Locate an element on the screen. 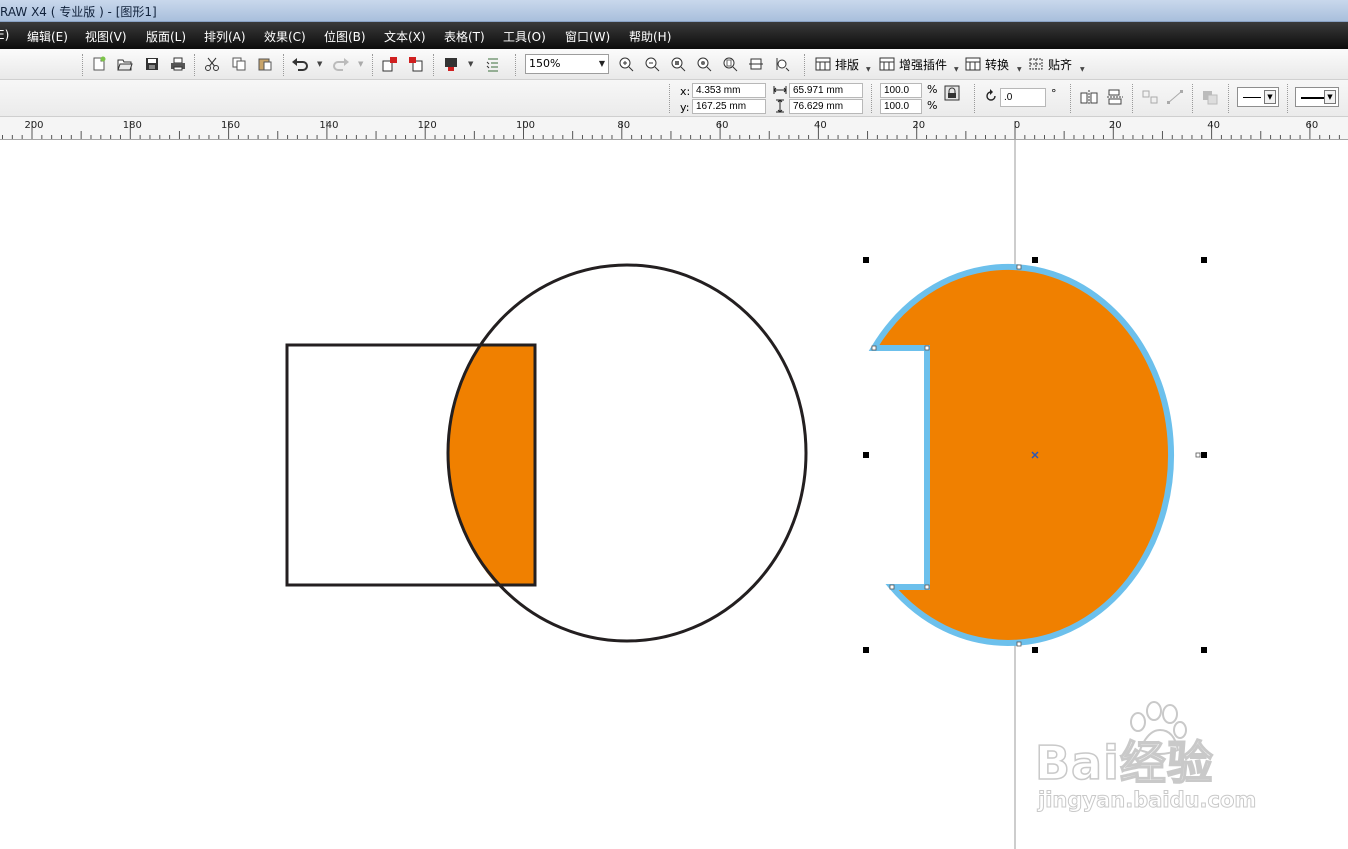 This screenshot has width=1348, height=849. scale-y-field: 100.0 is located at coordinates (901, 106).